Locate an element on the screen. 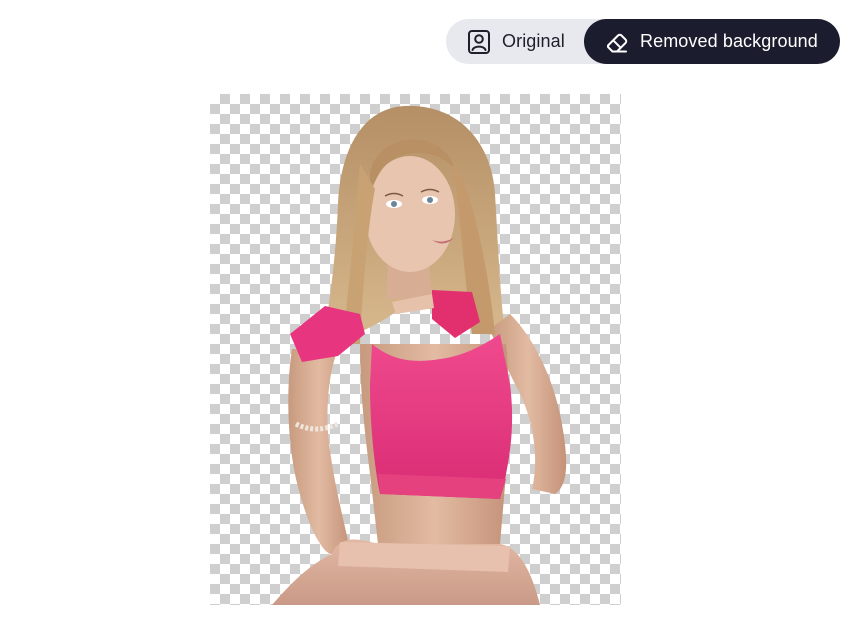  view-toggle: Original Removed background is located at coordinates (643, 41).